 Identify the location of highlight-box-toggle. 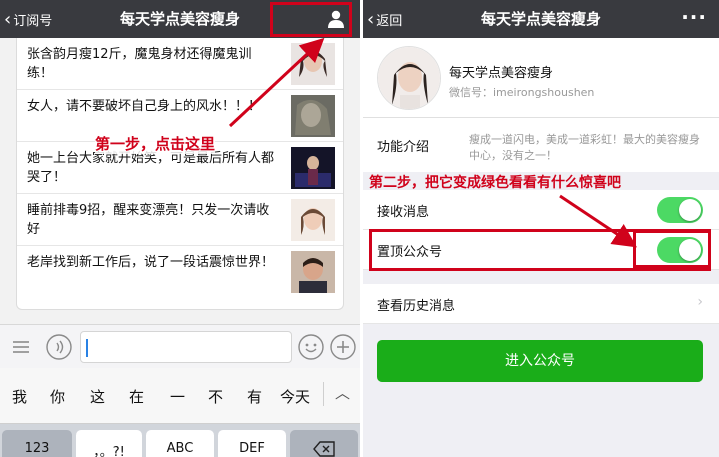
(672, 249).